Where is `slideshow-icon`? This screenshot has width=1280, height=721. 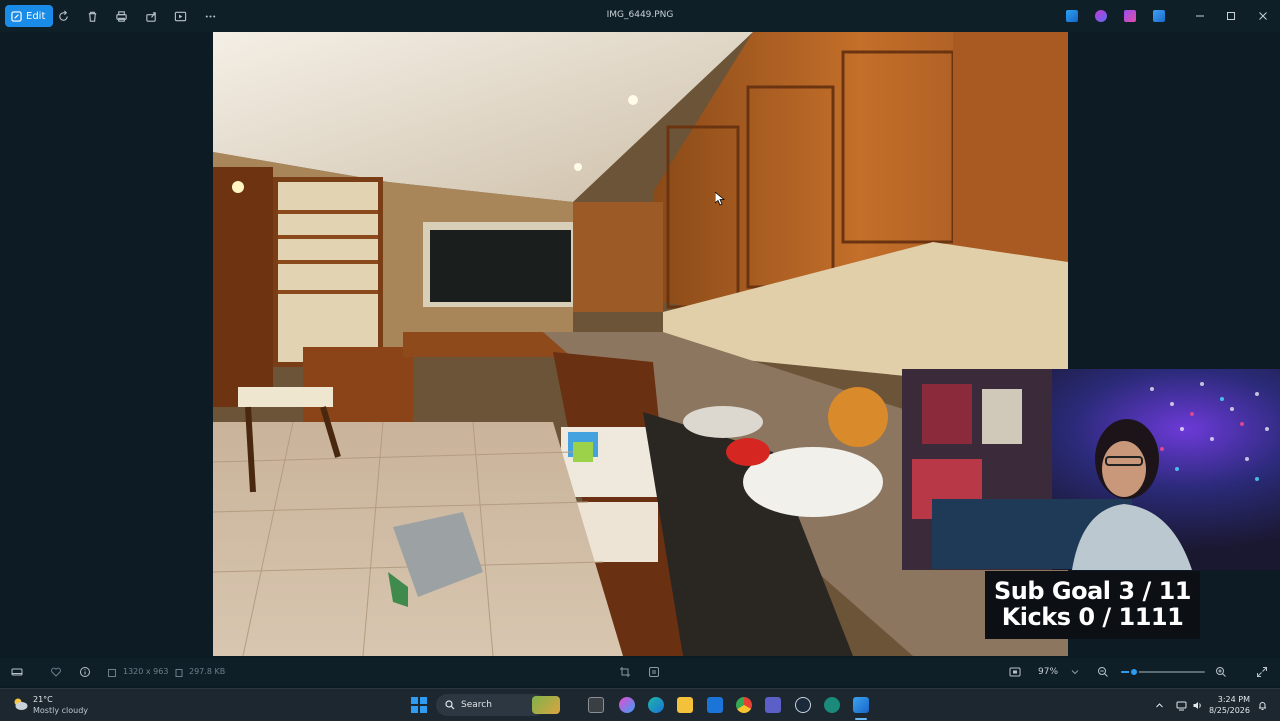
slideshow-icon is located at coordinates (180, 16).